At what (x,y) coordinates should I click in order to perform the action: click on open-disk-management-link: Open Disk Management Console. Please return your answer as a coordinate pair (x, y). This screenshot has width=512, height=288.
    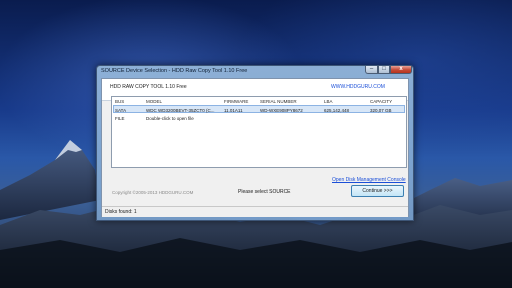
    Looking at the image, I should click on (369, 180).